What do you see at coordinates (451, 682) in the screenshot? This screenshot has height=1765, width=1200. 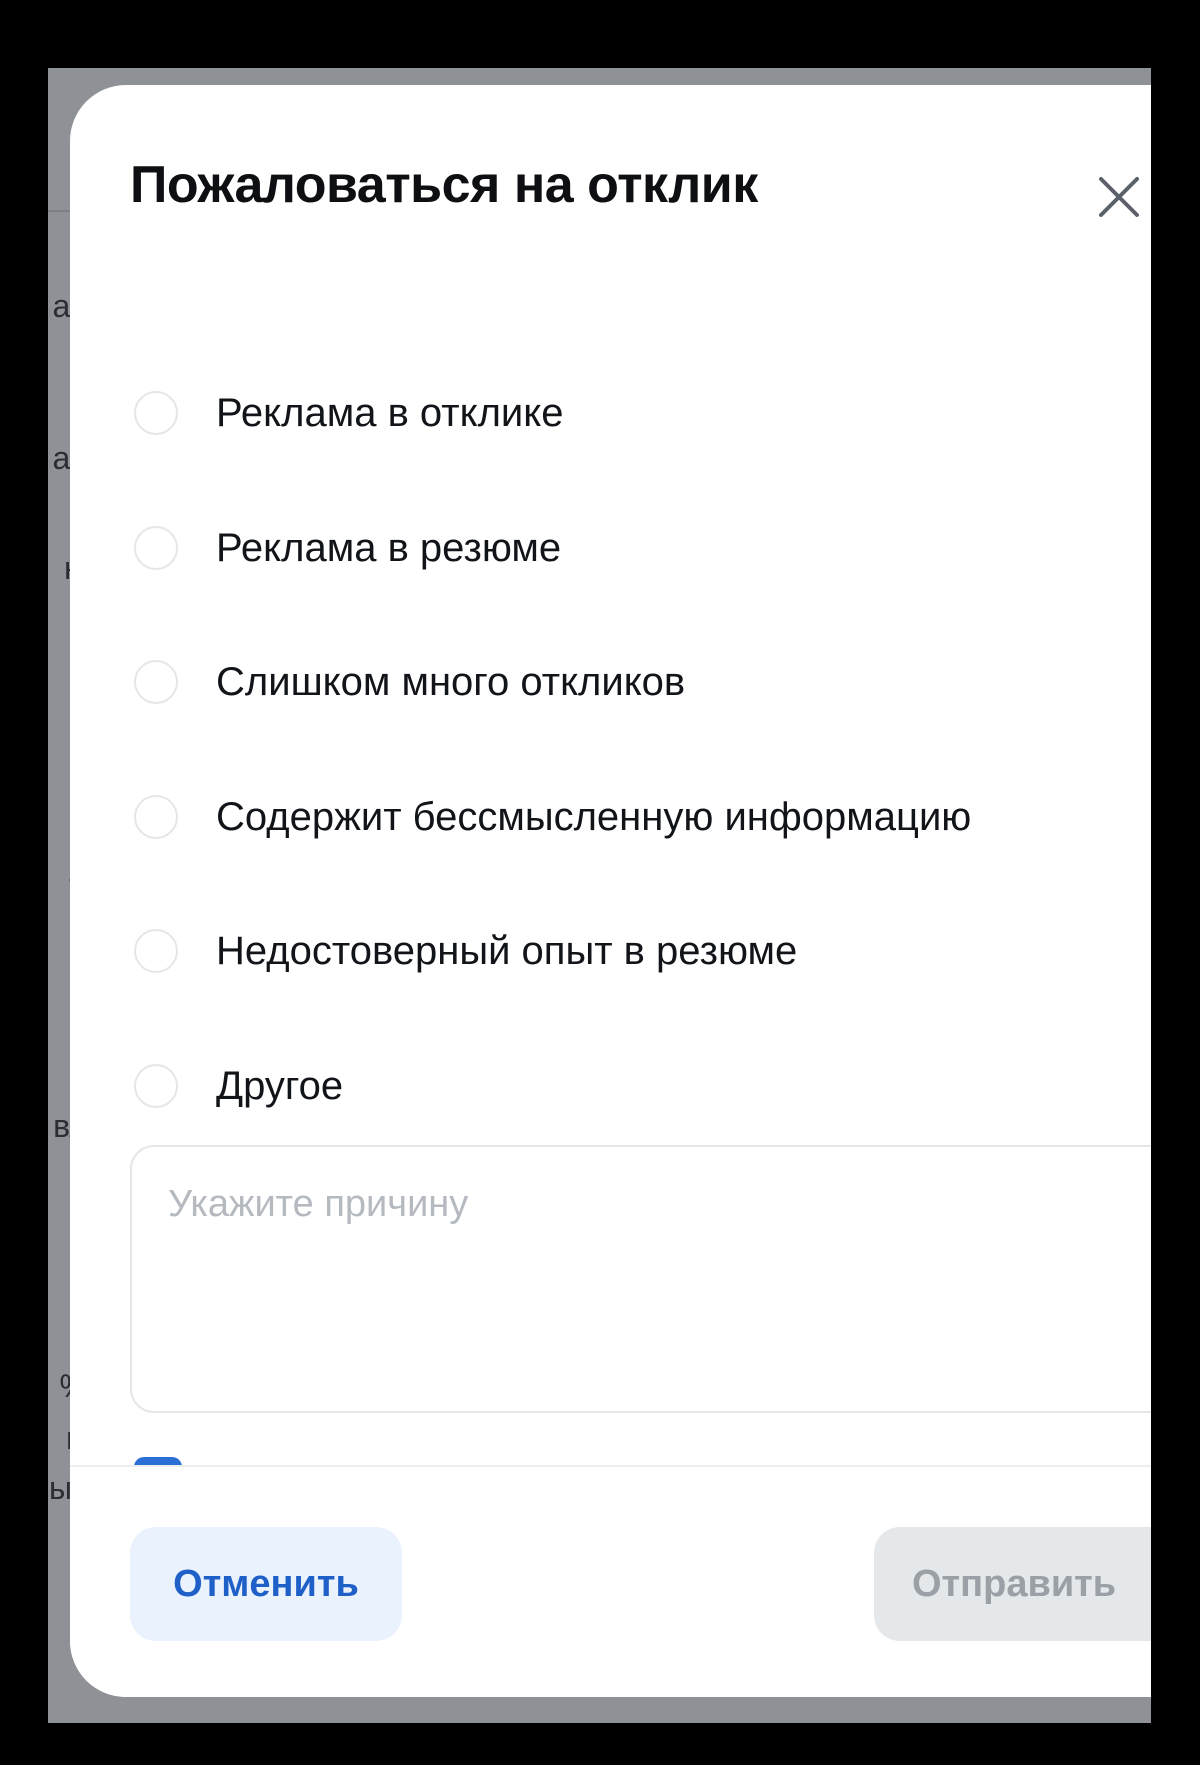 I see `option-label: Слишком много откликов` at bounding box center [451, 682].